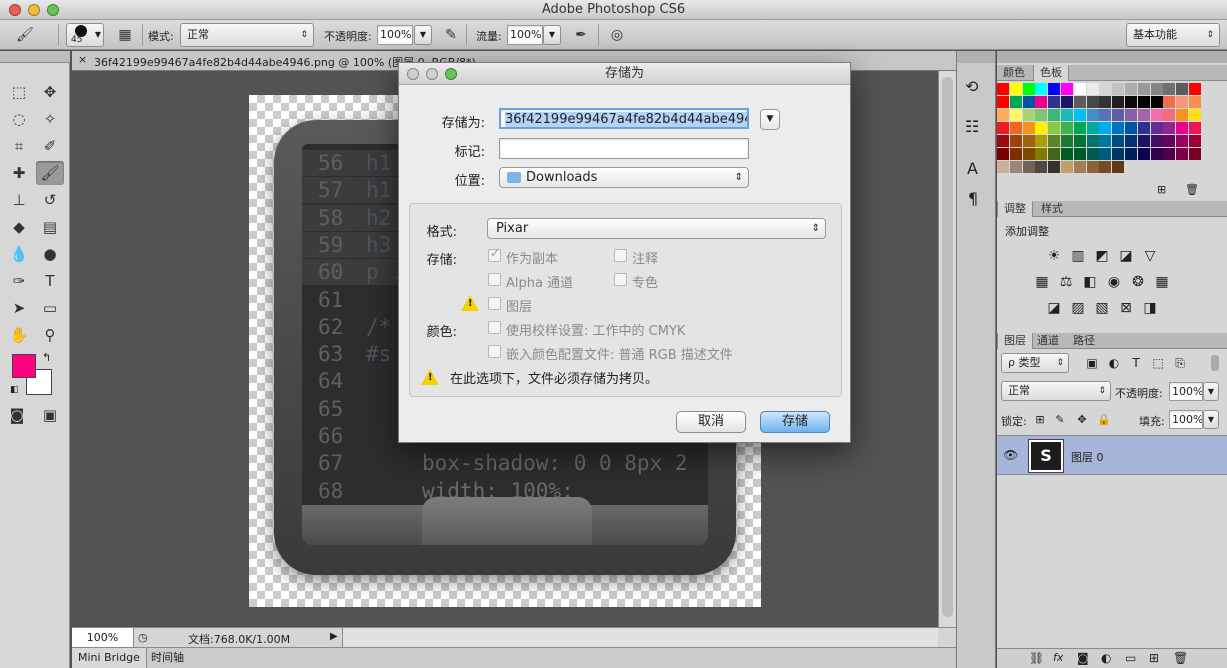 The image size is (1227, 668). Describe the element at coordinates (1066, 282) in the screenshot. I see `color-balance-adjust-icon: ⚖` at that location.